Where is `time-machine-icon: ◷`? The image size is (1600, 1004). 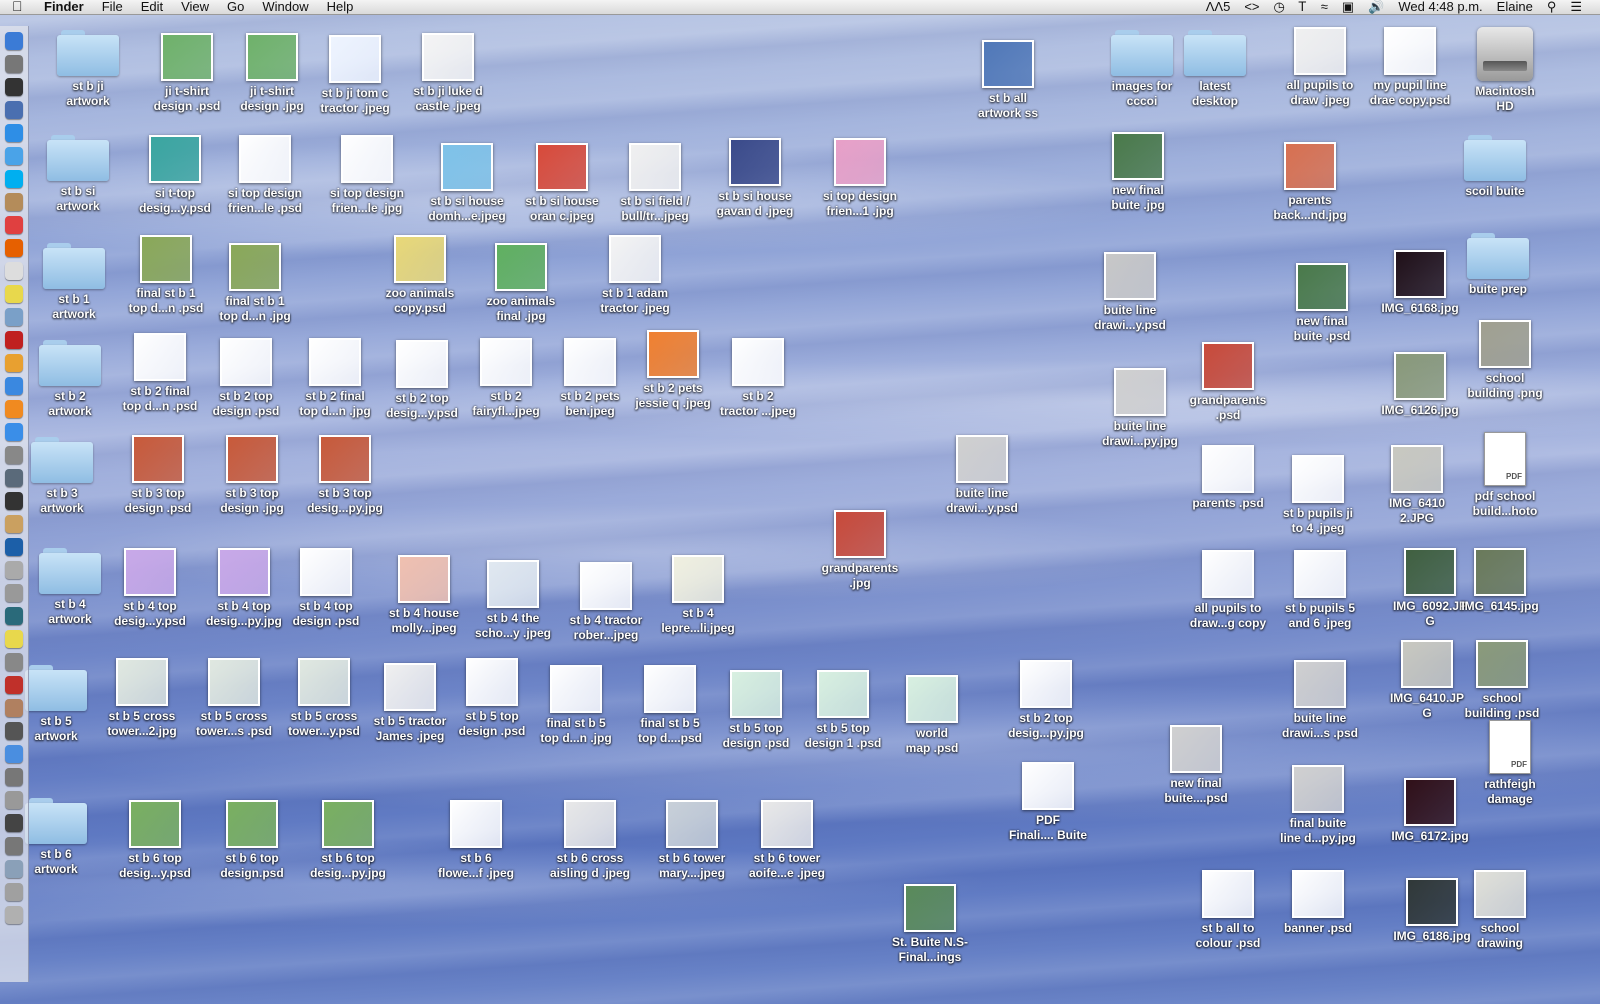 time-machine-icon: ◷ is located at coordinates (1279, 7).